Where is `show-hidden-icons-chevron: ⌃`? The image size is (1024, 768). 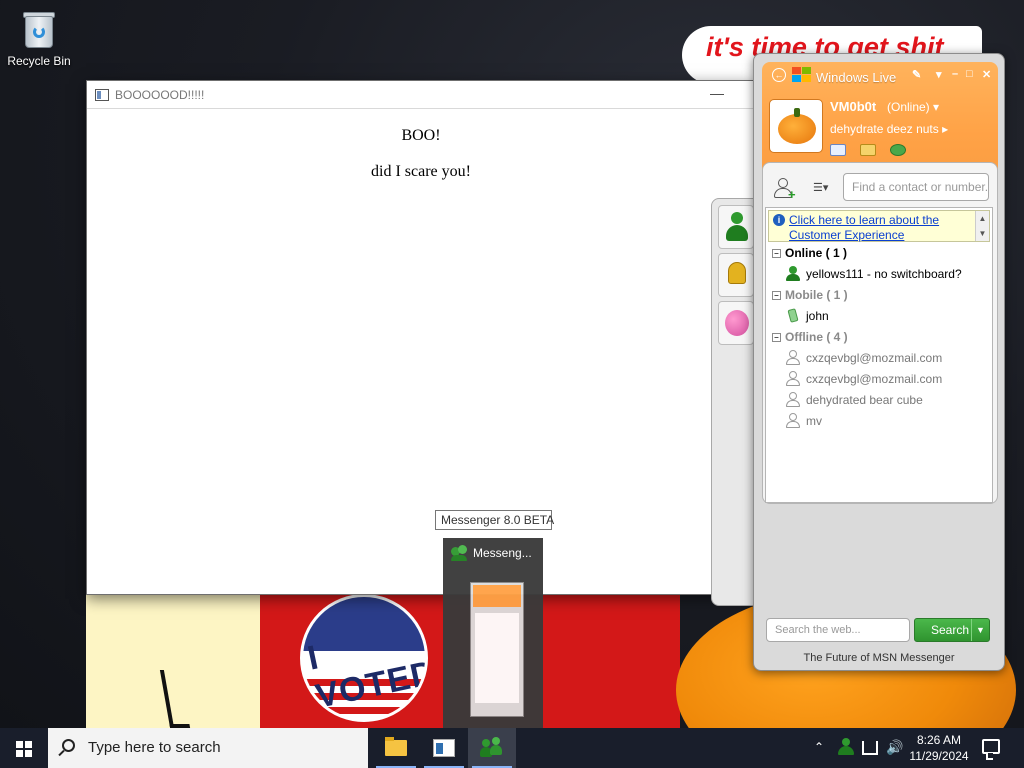 show-hidden-icons-chevron: ⌃ is located at coordinates (819, 754).